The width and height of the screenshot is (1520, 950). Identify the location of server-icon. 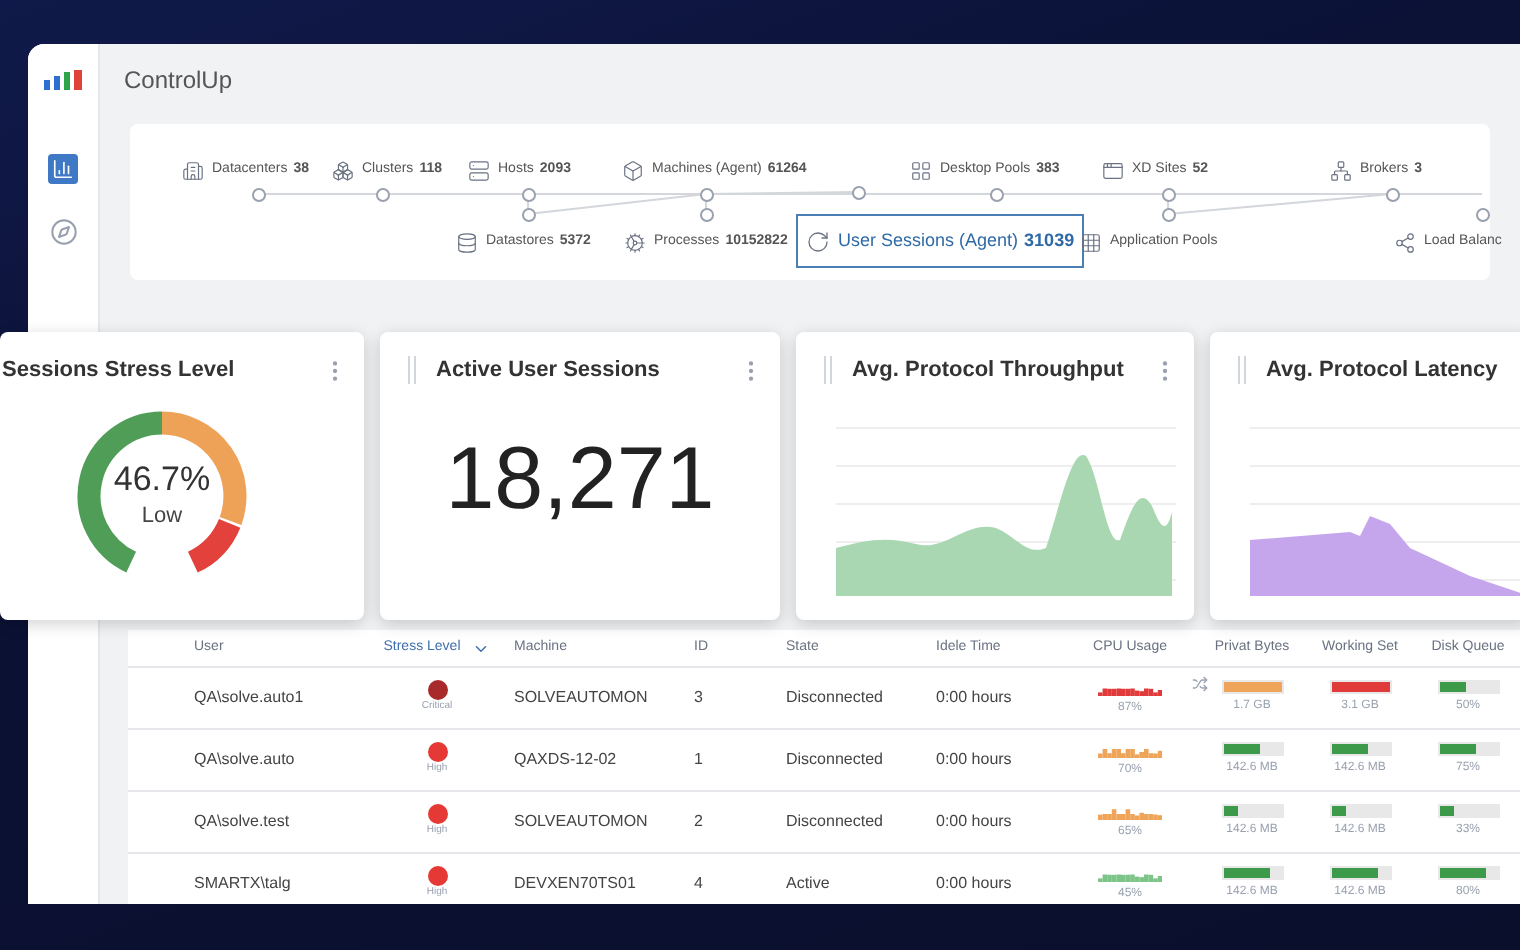
(479, 170).